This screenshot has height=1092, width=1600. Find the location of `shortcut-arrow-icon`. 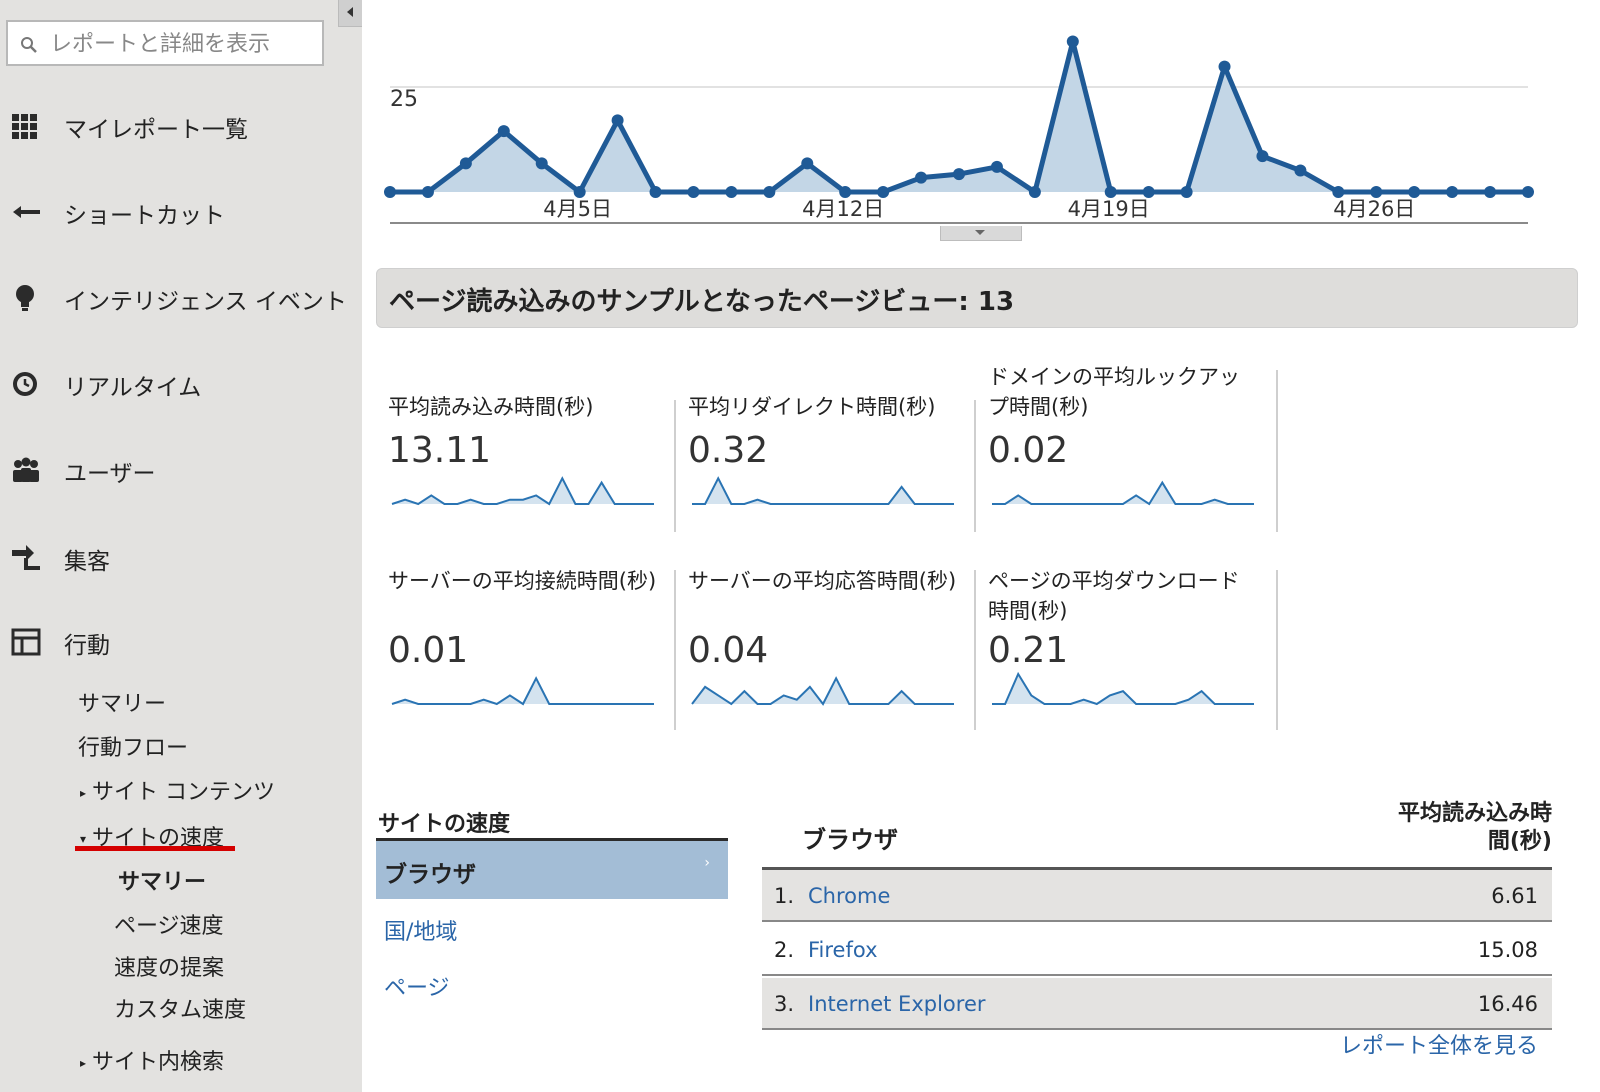

shortcut-arrow-icon is located at coordinates (26, 212).